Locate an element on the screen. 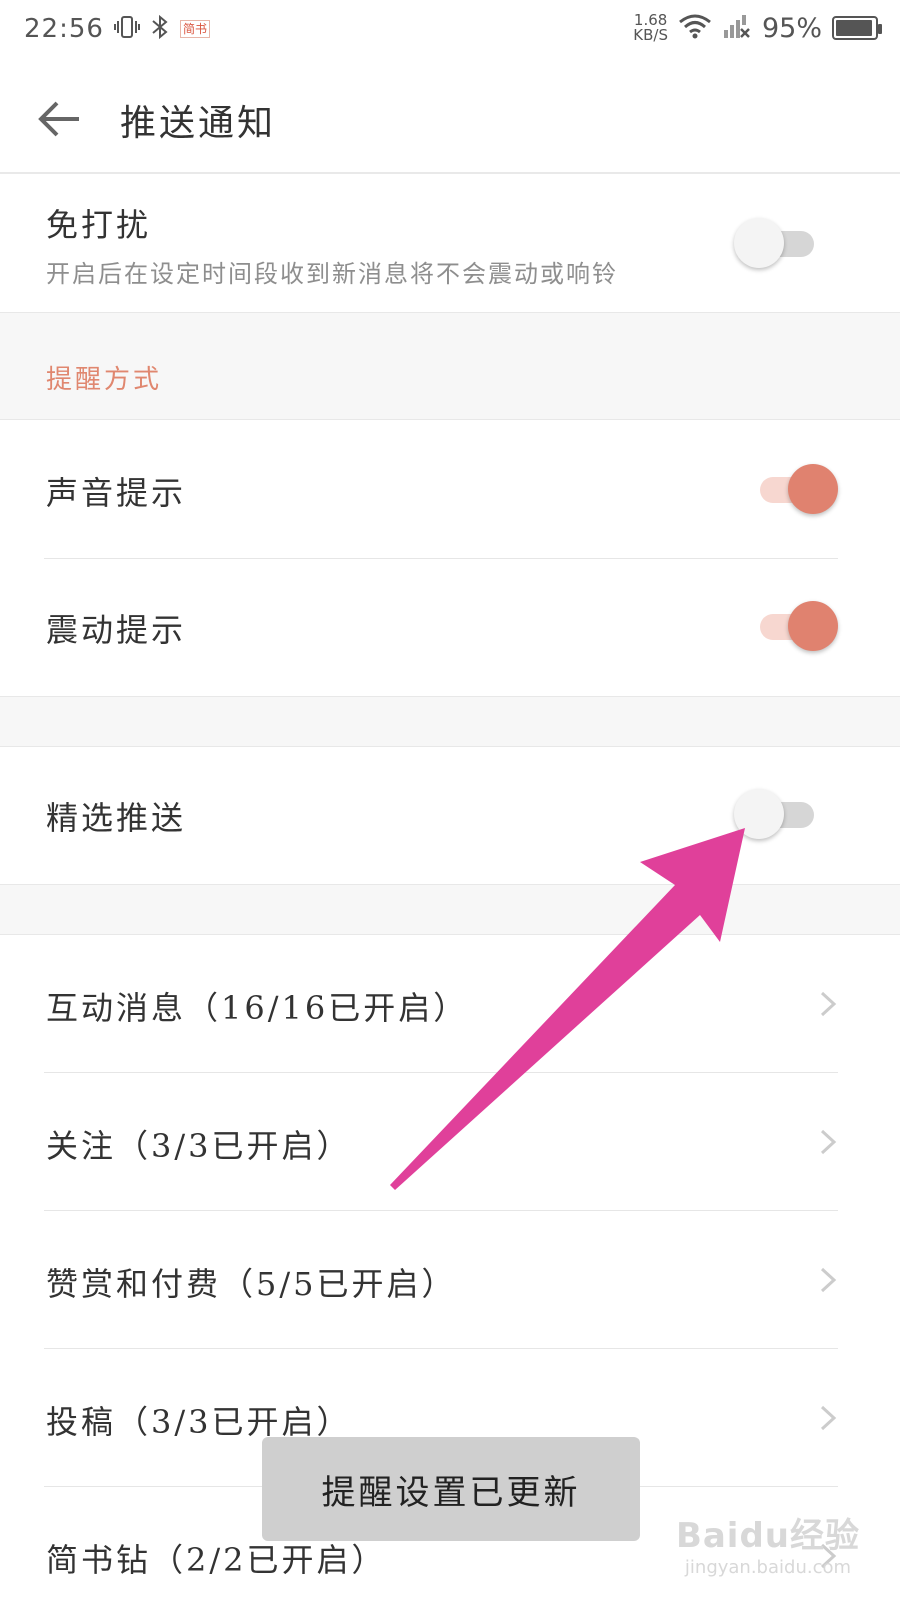  category-row-follow: 关注（3/3已开启） is located at coordinates (450, 1141).